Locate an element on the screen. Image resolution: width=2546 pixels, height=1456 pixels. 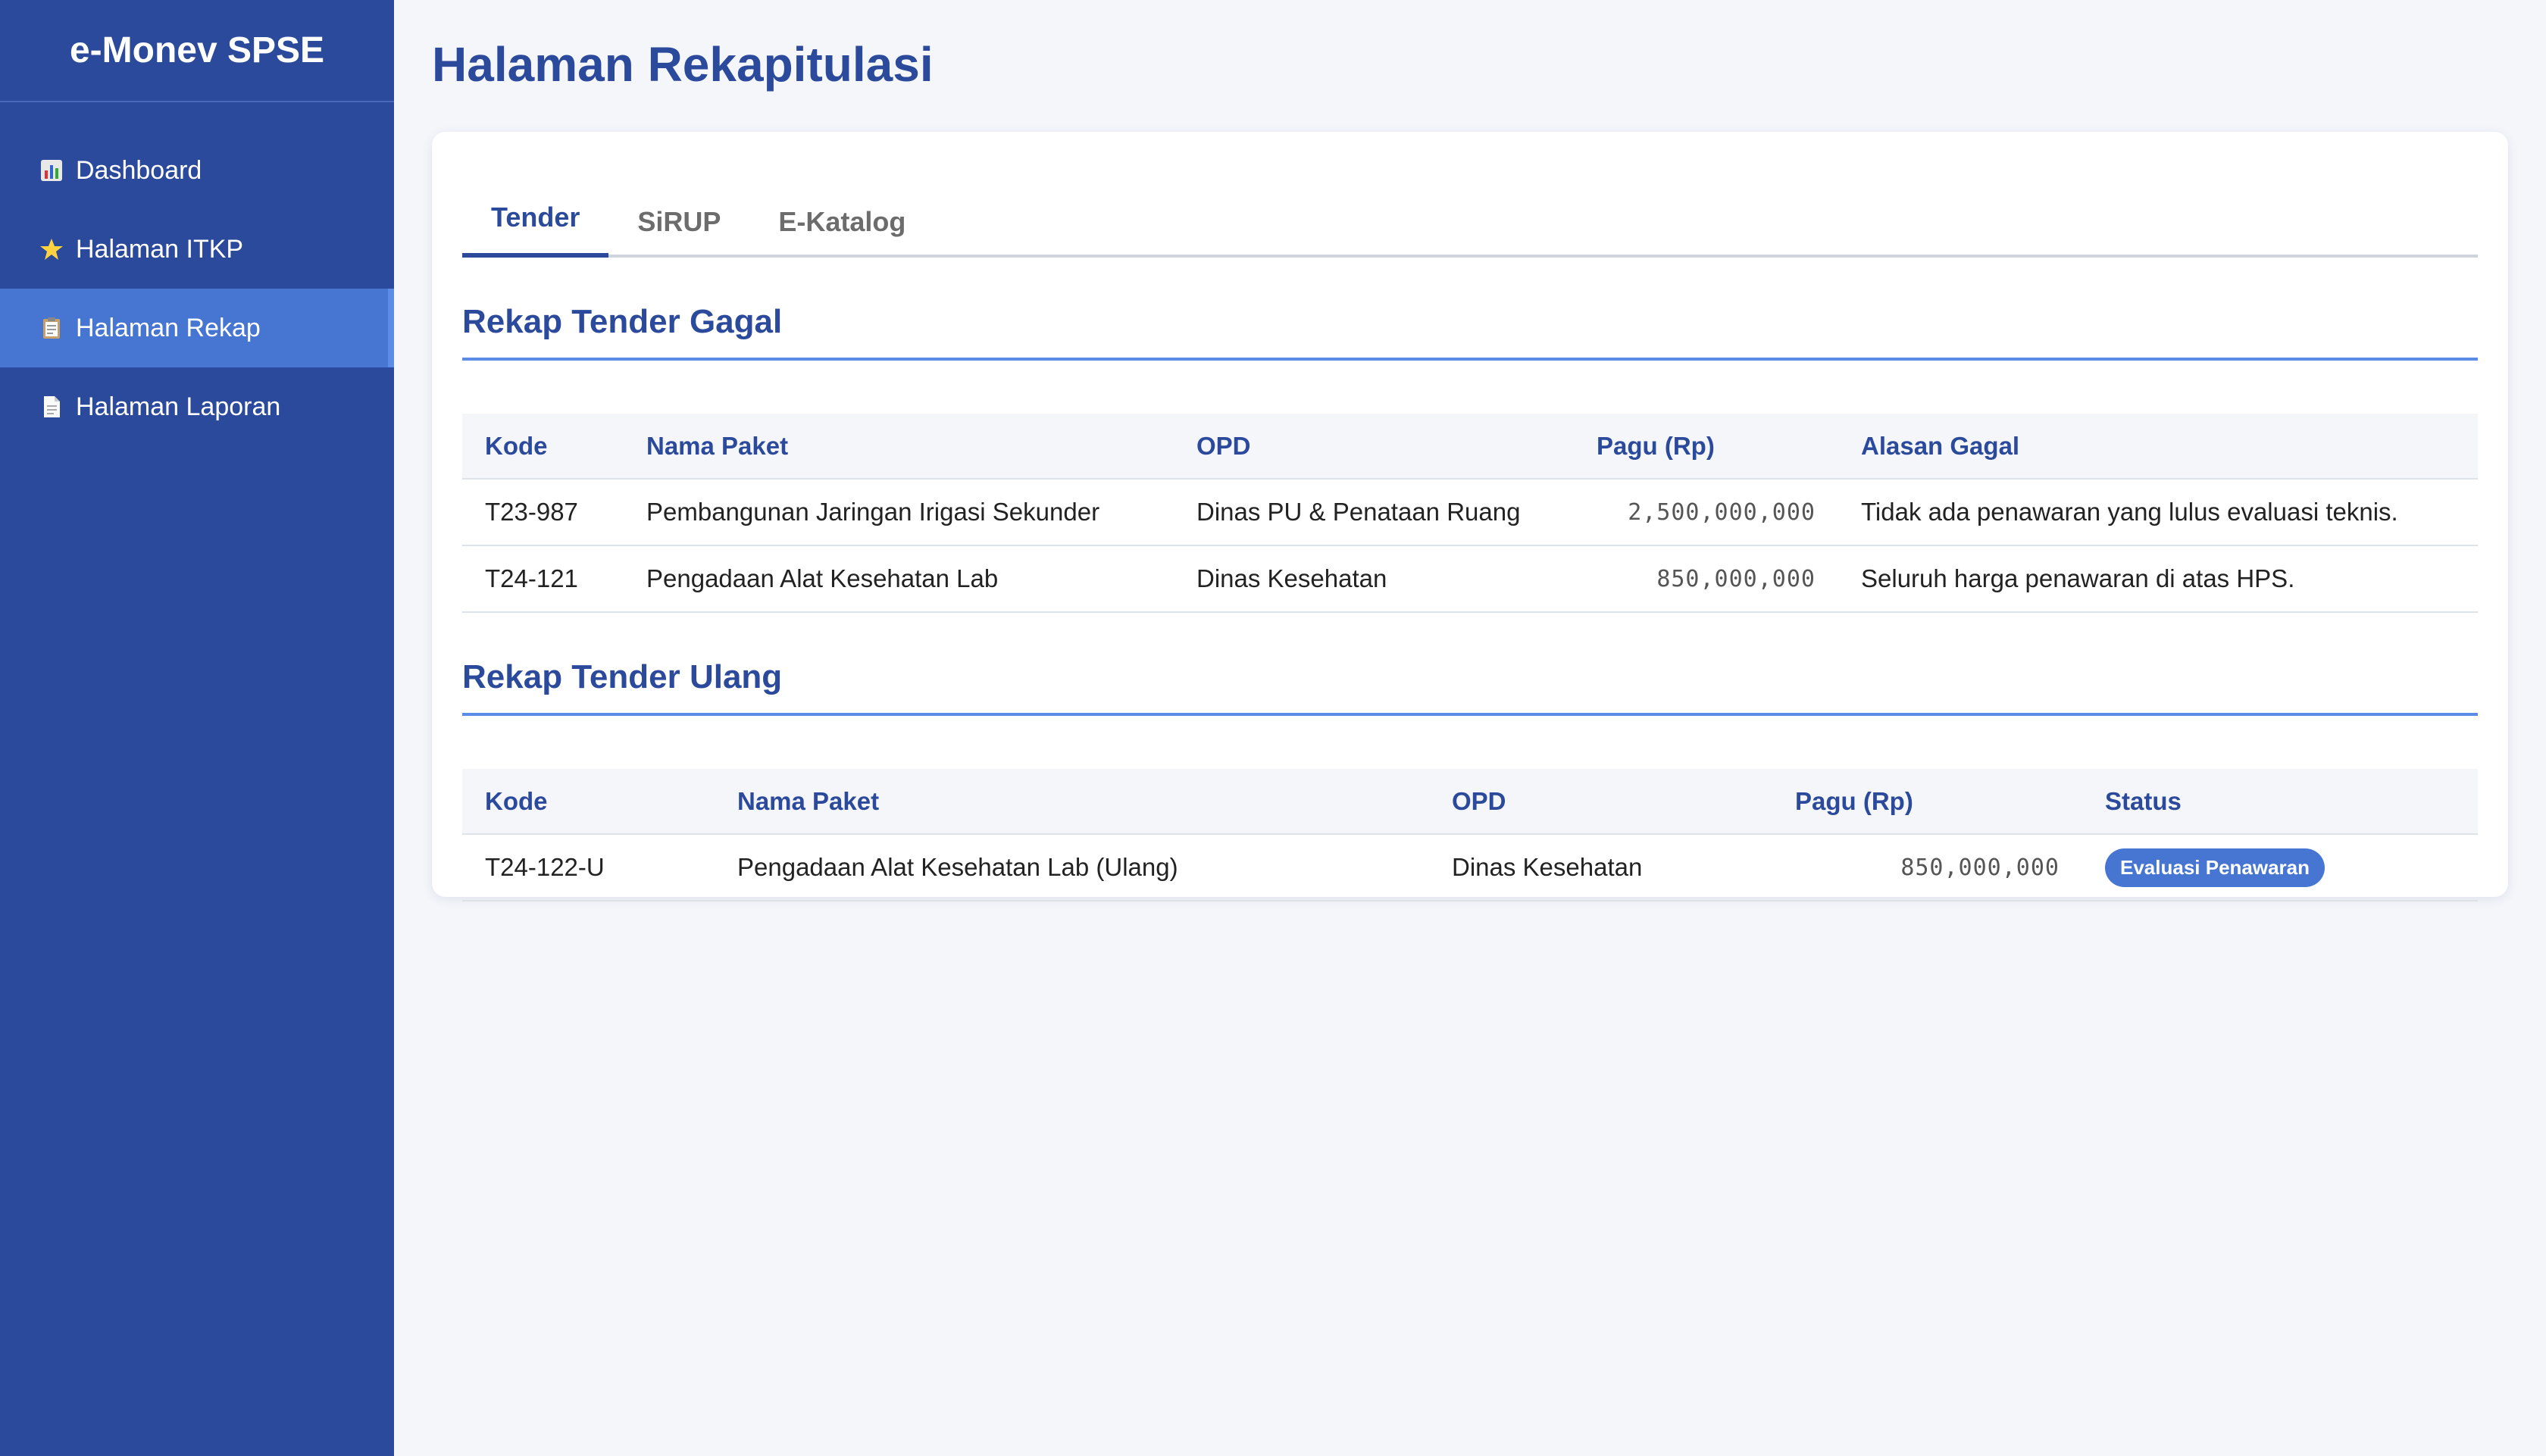
sidebar-item-itkp: Halaman ITKP is located at coordinates (197, 249).